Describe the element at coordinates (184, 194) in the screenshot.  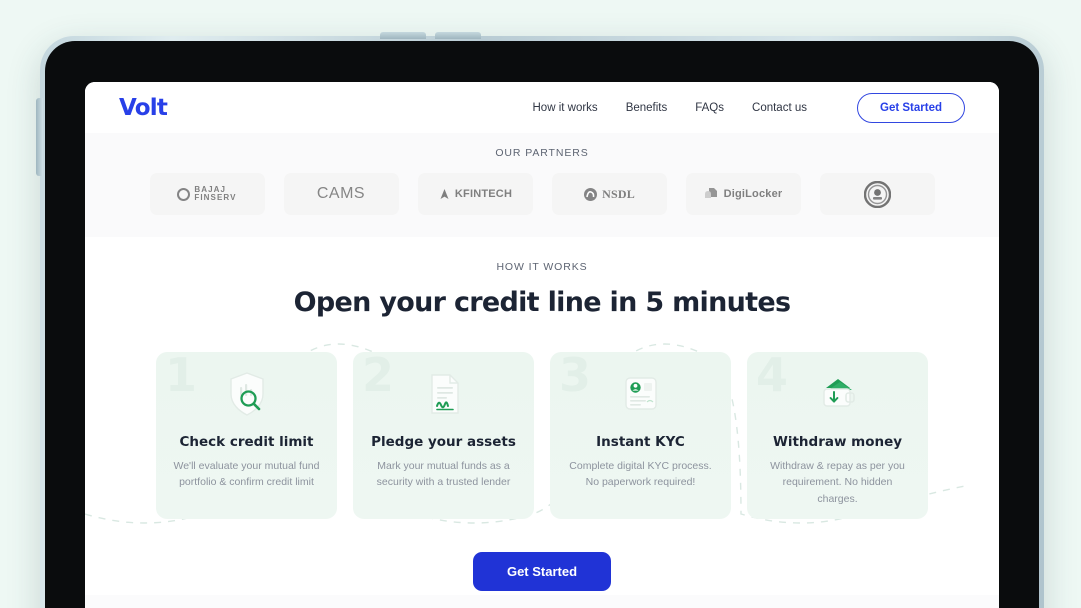
I see `bajaj-circle-icon` at that location.